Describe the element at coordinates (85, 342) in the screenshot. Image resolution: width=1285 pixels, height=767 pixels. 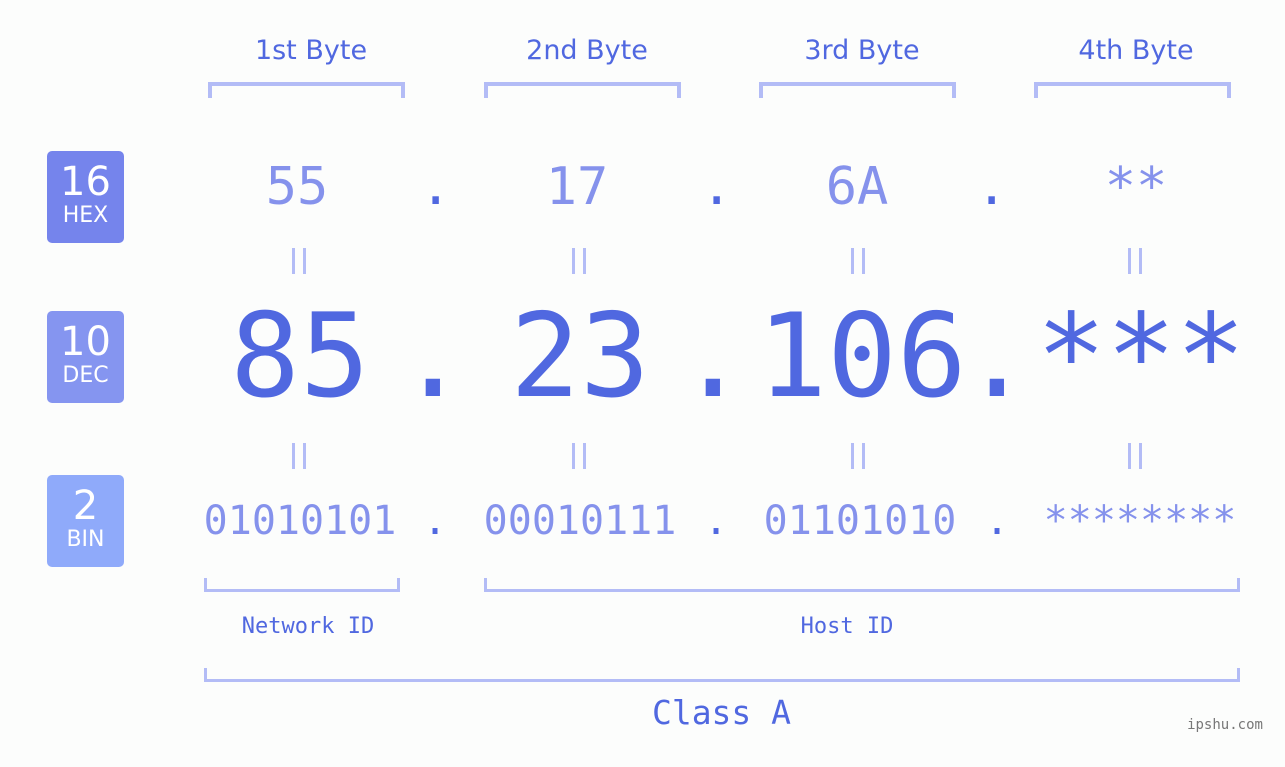
I see `dec-base-number: 10` at that location.